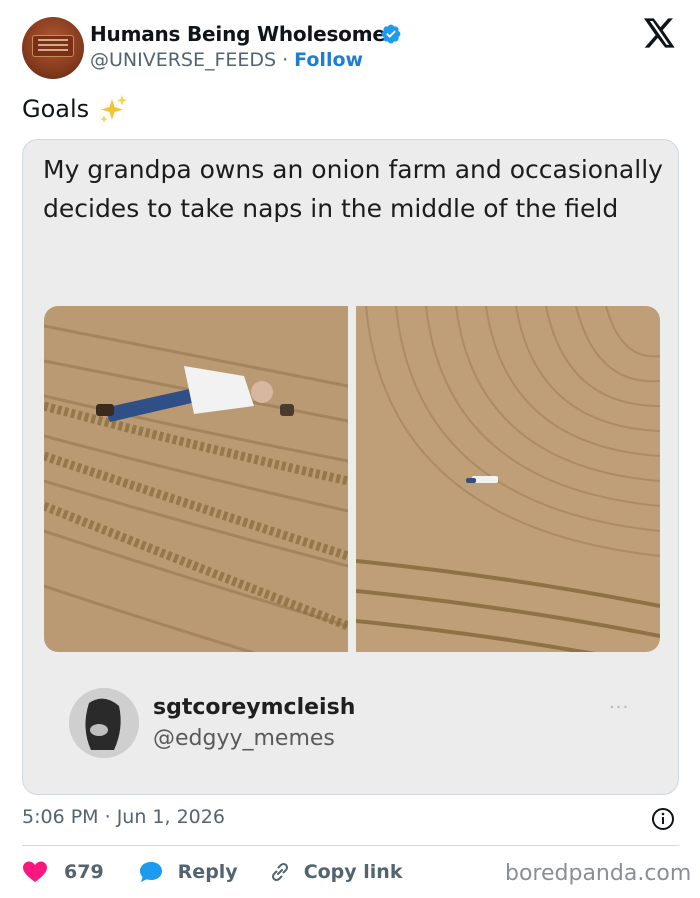 Image resolution: width=700 pixels, height=898 pixels. What do you see at coordinates (619, 707) in the screenshot?
I see `more-options-icon: ···` at bounding box center [619, 707].